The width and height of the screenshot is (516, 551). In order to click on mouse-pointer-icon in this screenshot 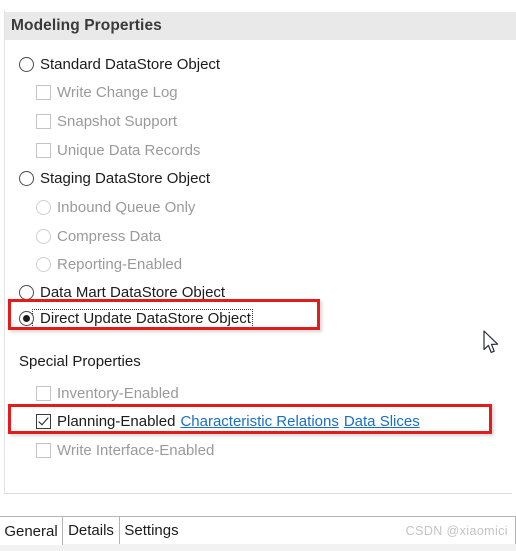, I will do `click(492, 343)`.